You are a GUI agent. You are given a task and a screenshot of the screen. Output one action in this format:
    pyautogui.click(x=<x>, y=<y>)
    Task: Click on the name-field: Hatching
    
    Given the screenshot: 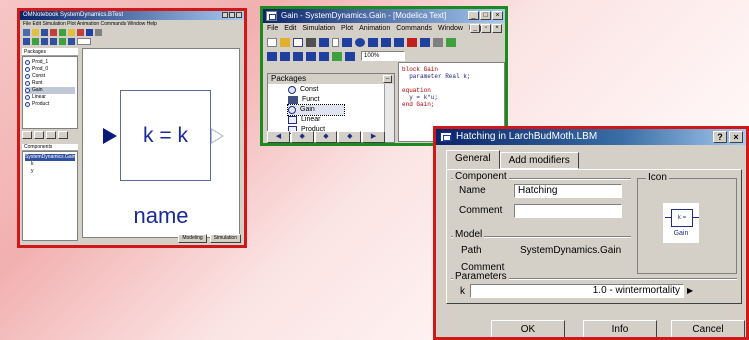 What is the action you would take?
    pyautogui.click(x=568, y=191)
    